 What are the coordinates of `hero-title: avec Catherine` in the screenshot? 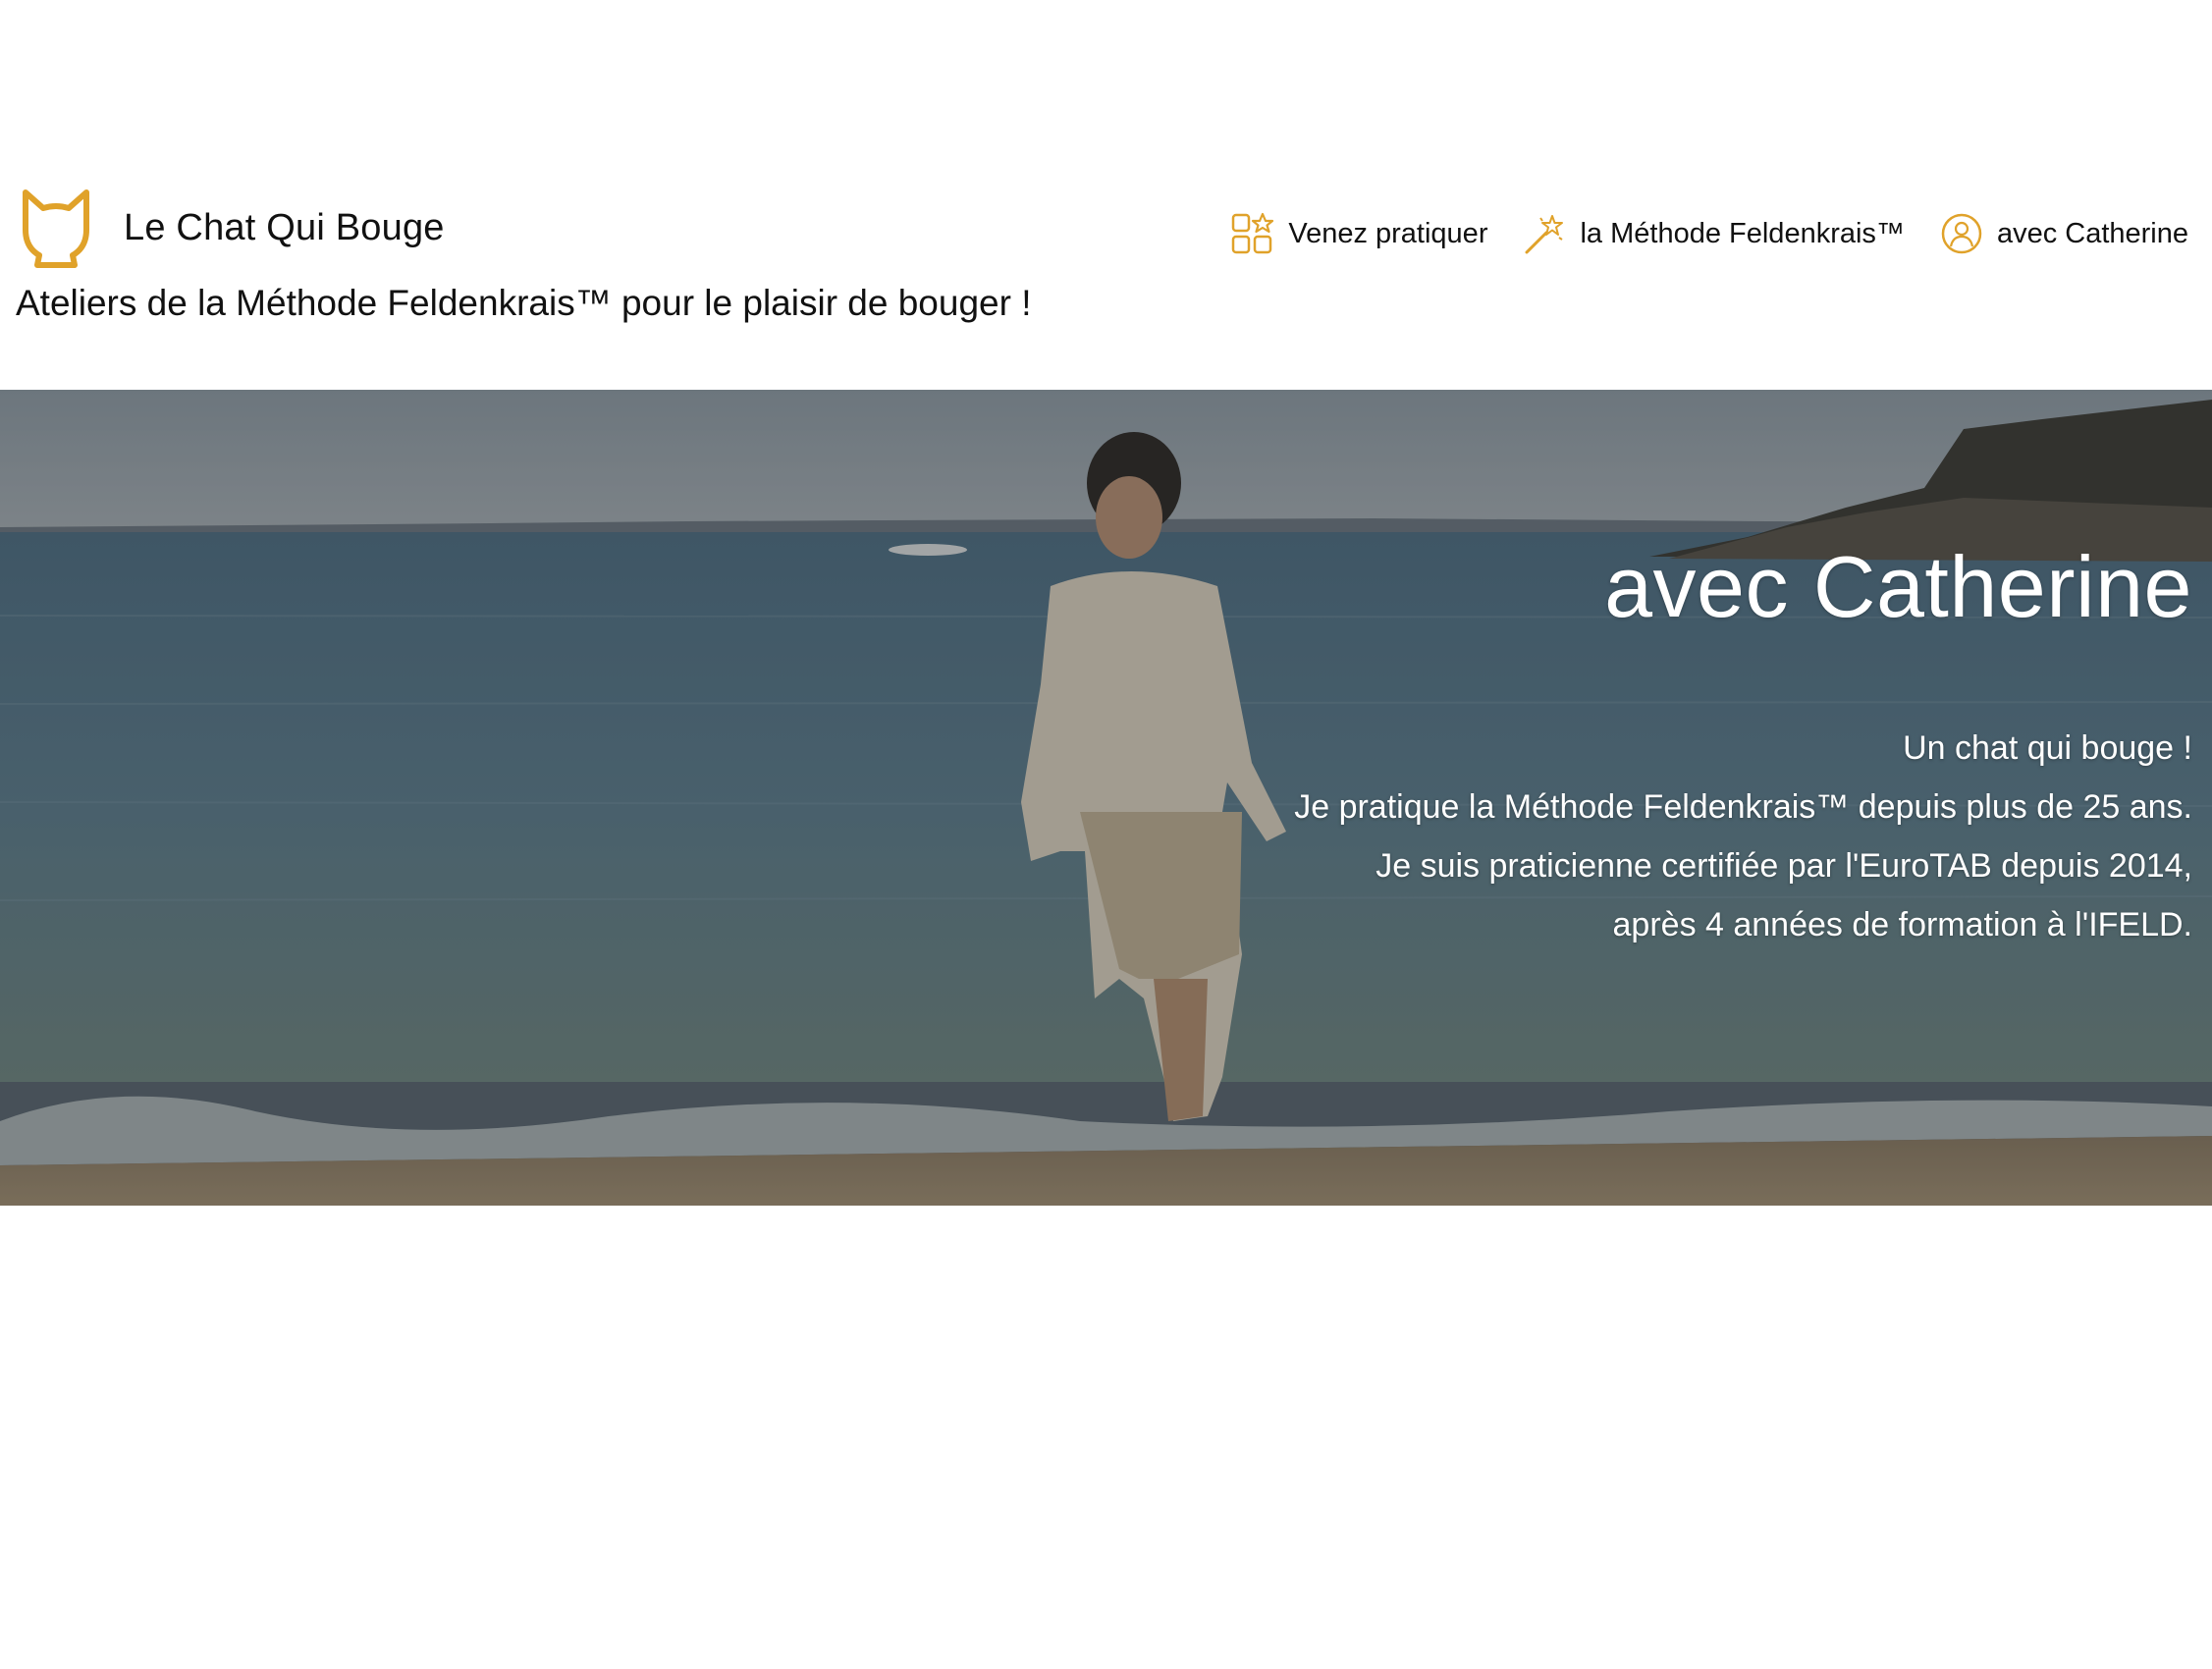 It's located at (1898, 586).